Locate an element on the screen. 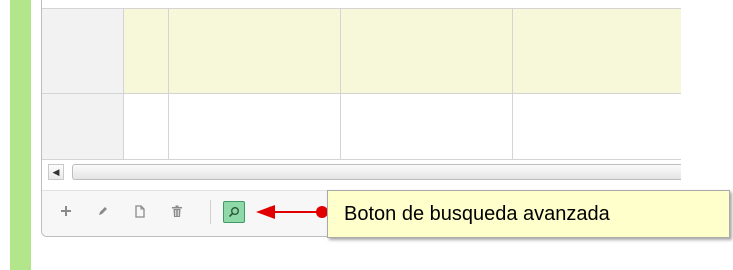 The width and height of the screenshot is (733, 270). plus-icon is located at coordinates (66, 211).